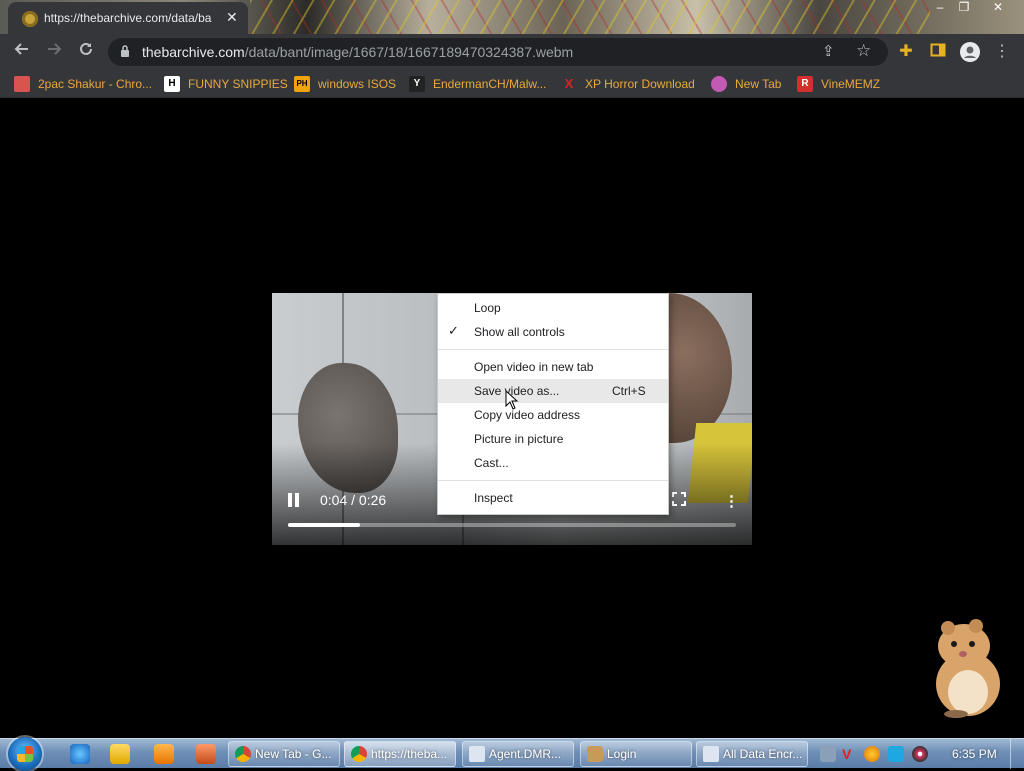  I want to click on bookmark-new-tab: New Tab, so click(746, 84).